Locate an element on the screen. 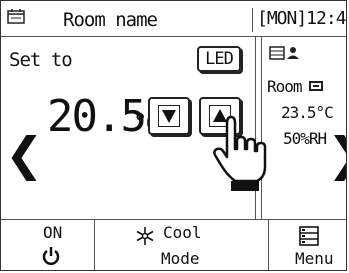 This screenshot has height=273, width=349. mode-label: Mode is located at coordinates (180, 258).